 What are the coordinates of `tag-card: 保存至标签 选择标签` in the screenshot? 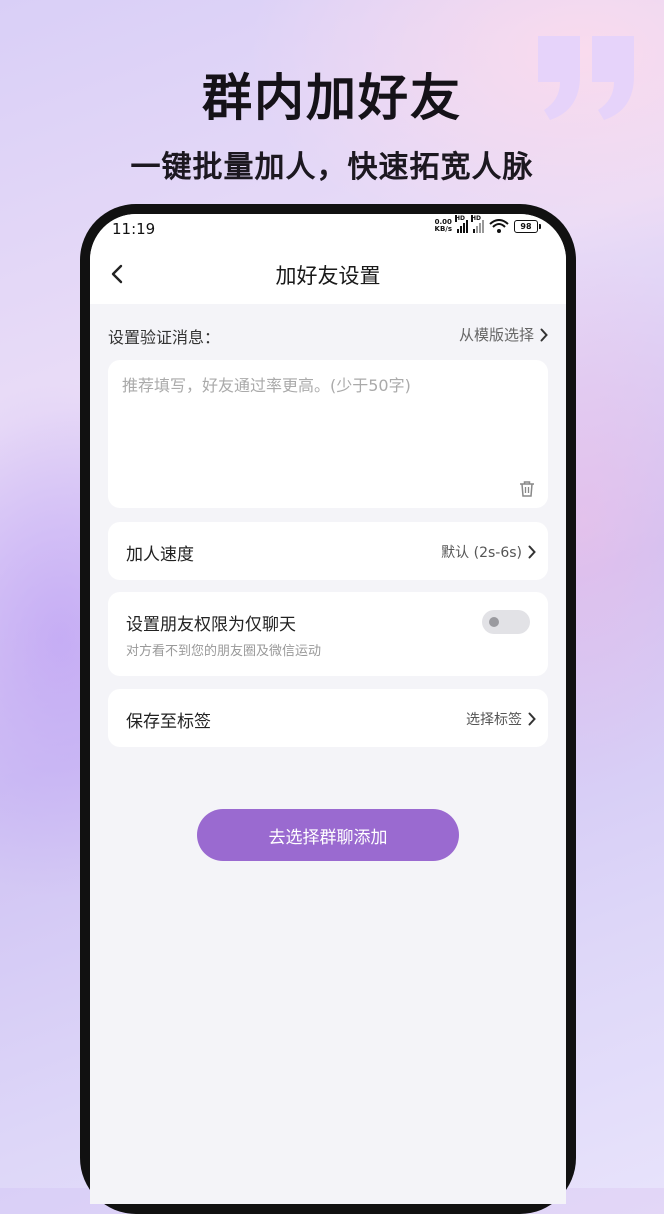 It's located at (328, 718).